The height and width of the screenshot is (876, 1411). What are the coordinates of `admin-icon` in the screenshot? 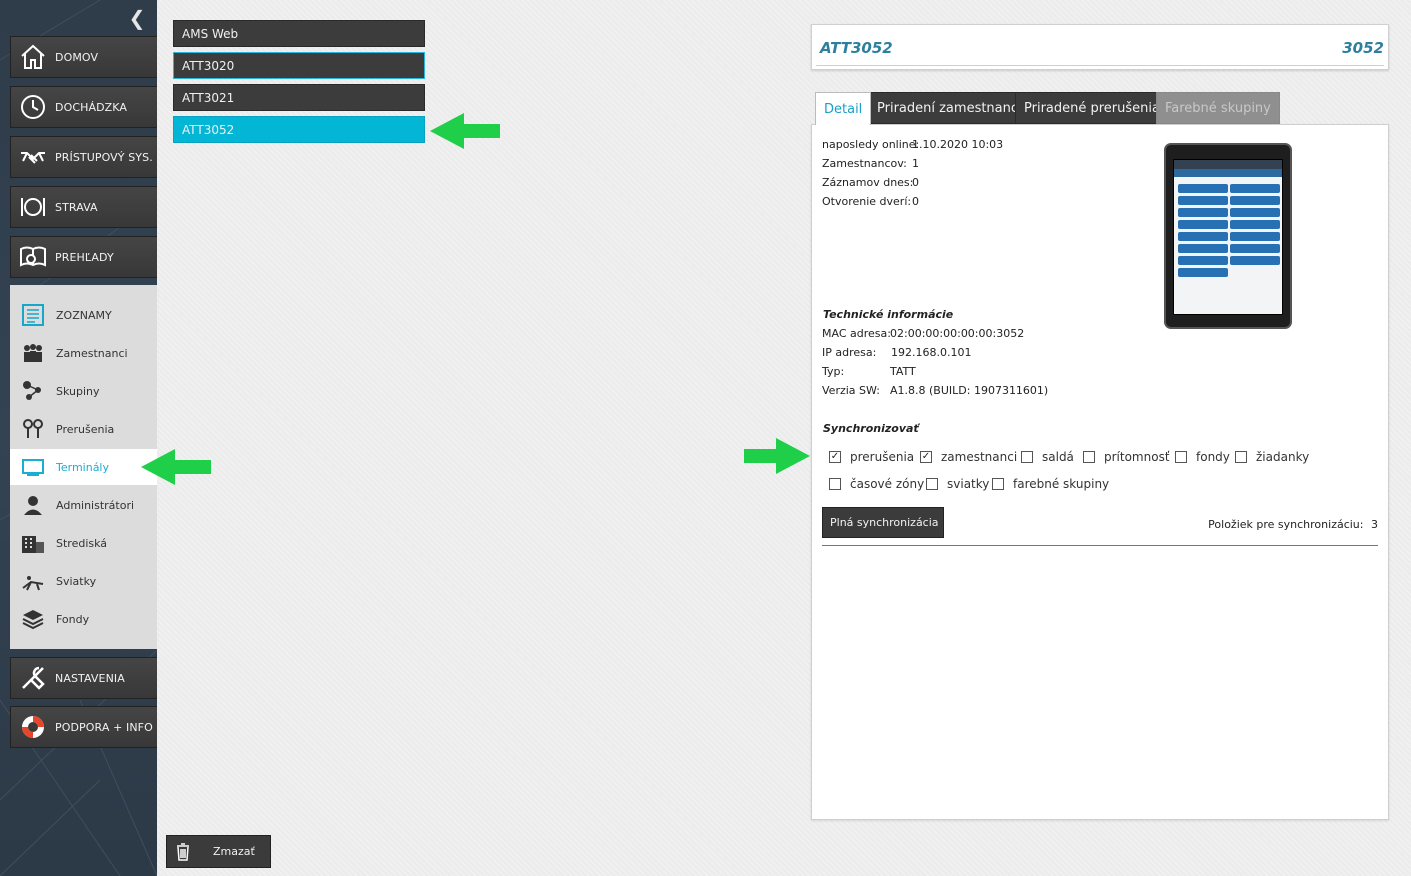 It's located at (33, 505).